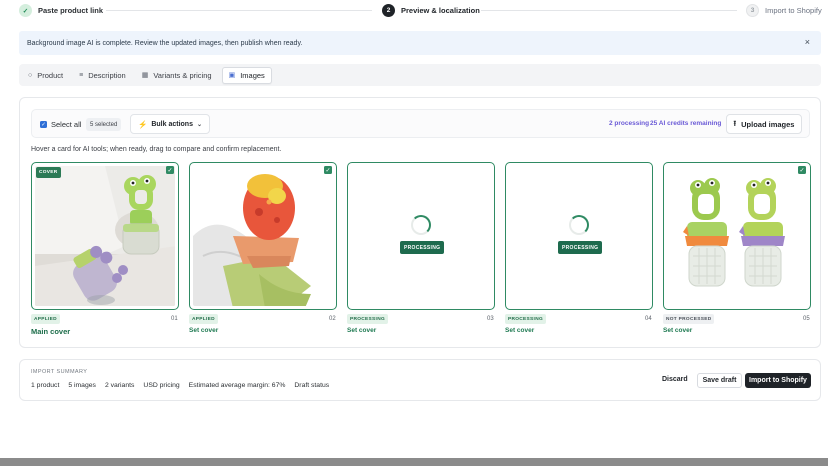  What do you see at coordinates (48, 172) in the screenshot?
I see `cover-tag: COVER` at bounding box center [48, 172].